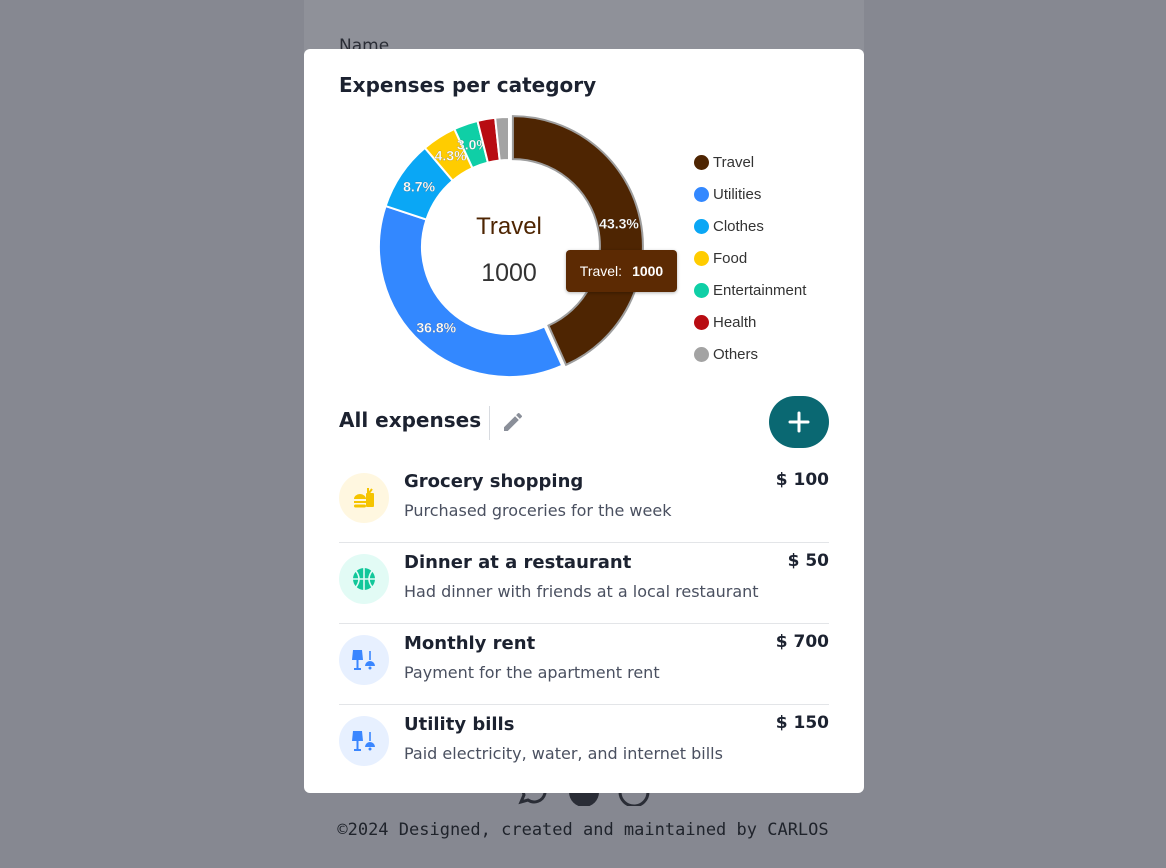  Describe the element at coordinates (364, 579) in the screenshot. I see `basketball-icon` at that location.